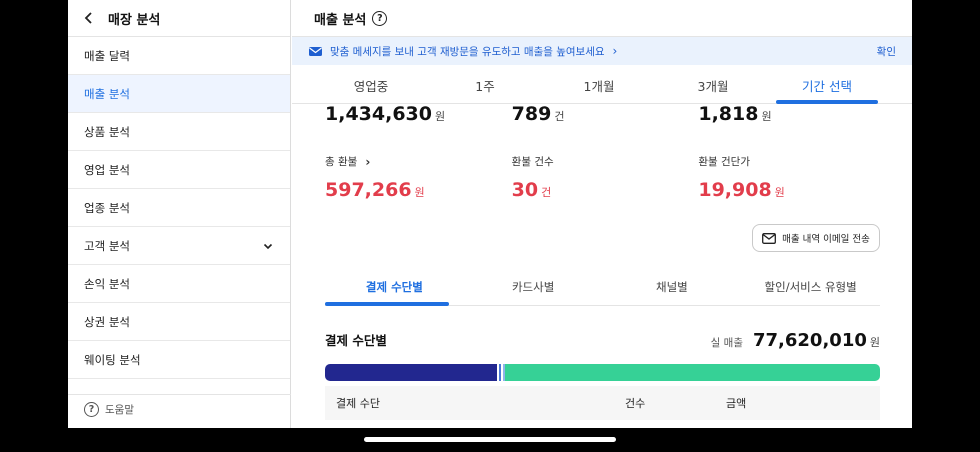 The width and height of the screenshot is (980, 452). I want to click on divider, so click(179, 394).